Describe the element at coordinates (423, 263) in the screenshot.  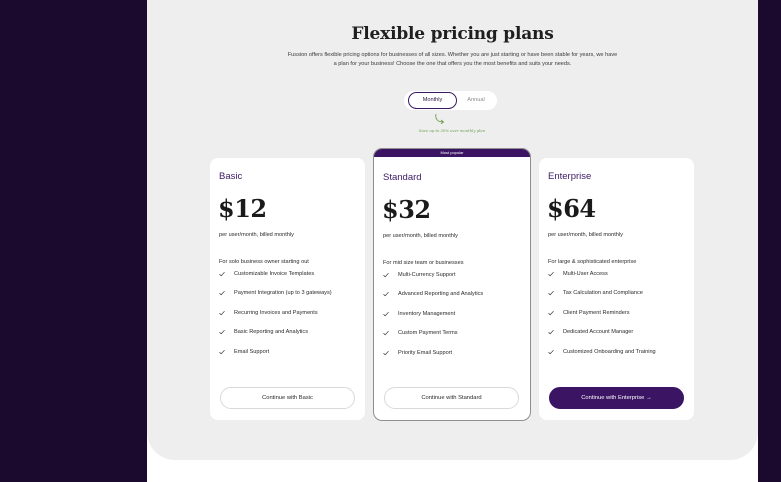
I see `plan-audience: For mid size team or businesses` at that location.